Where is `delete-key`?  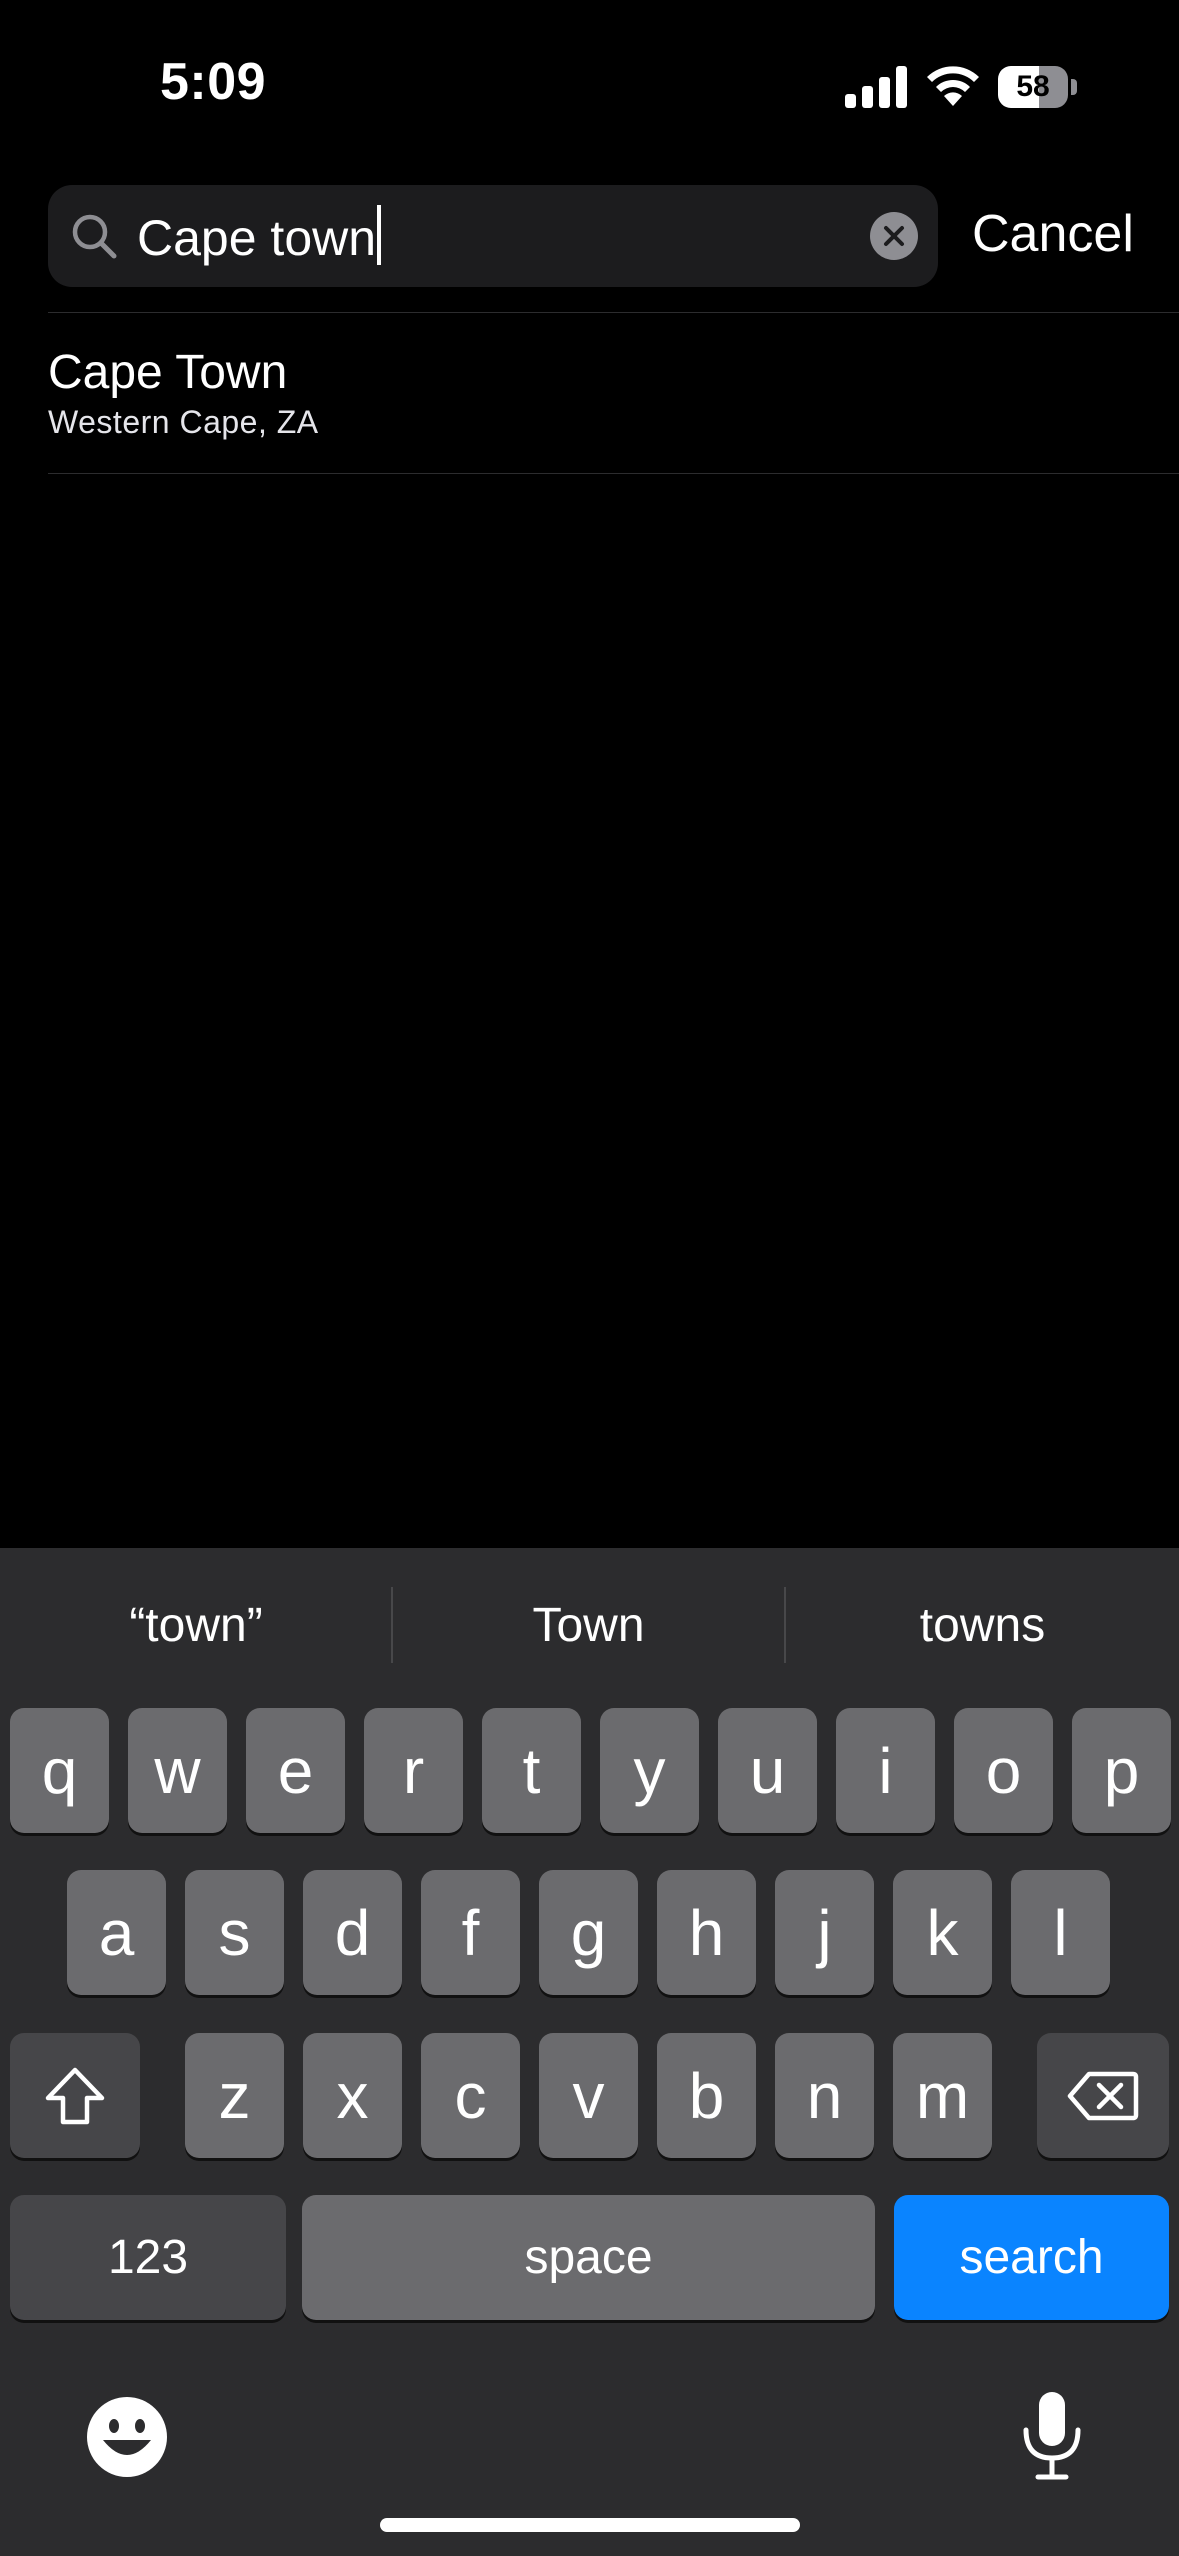 delete-key is located at coordinates (1103, 2095).